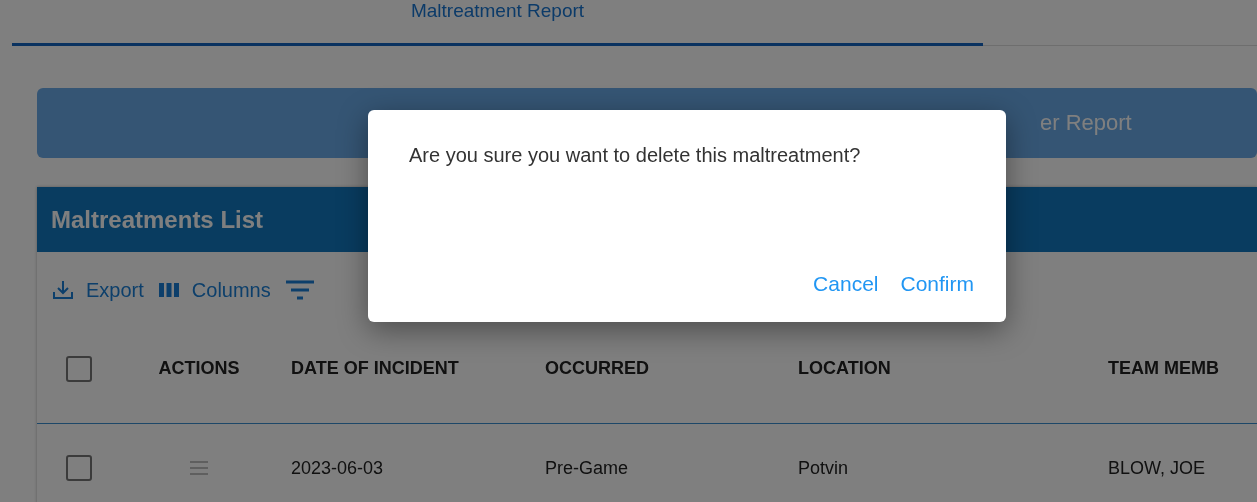 The width and height of the screenshot is (1257, 502). I want to click on column-header: LOCATION, so click(844, 368).